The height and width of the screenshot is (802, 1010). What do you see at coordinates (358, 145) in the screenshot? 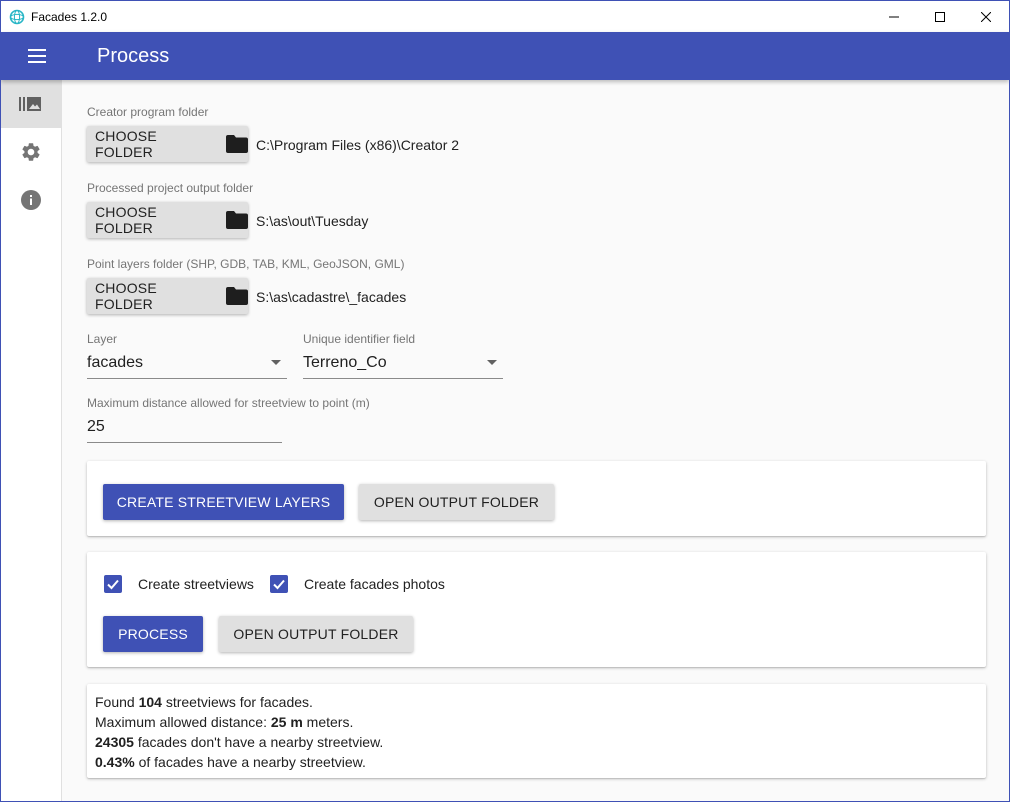
I see `creator-folder-path: C:\Program Files (x86)\Creator 2` at bounding box center [358, 145].